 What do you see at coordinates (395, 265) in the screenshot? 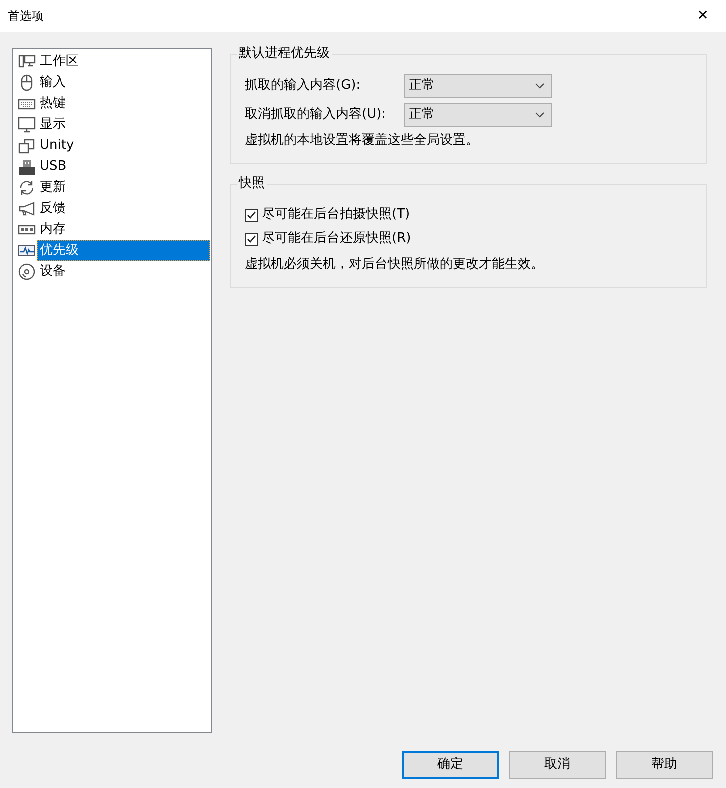
I see `note-text: 虚拟机必须关机，对后台快照所做的更改才能生效。` at bounding box center [395, 265].